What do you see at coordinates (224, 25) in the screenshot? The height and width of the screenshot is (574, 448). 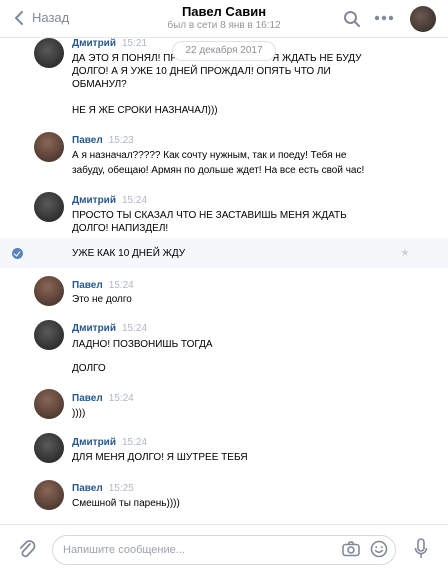 I see `last-seen-status: был в сети 8 янв в 16:12` at bounding box center [224, 25].